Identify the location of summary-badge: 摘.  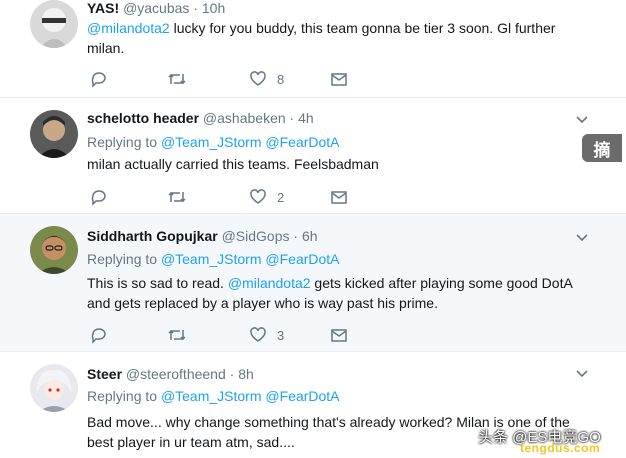
(602, 148).